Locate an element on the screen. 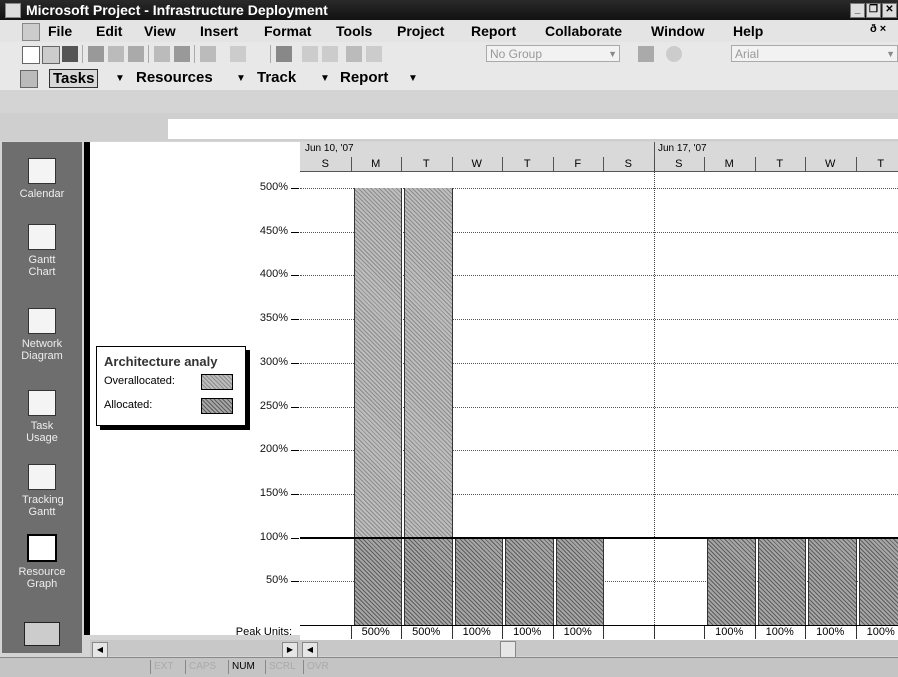  peak-units-value: 500% is located at coordinates (376, 632).